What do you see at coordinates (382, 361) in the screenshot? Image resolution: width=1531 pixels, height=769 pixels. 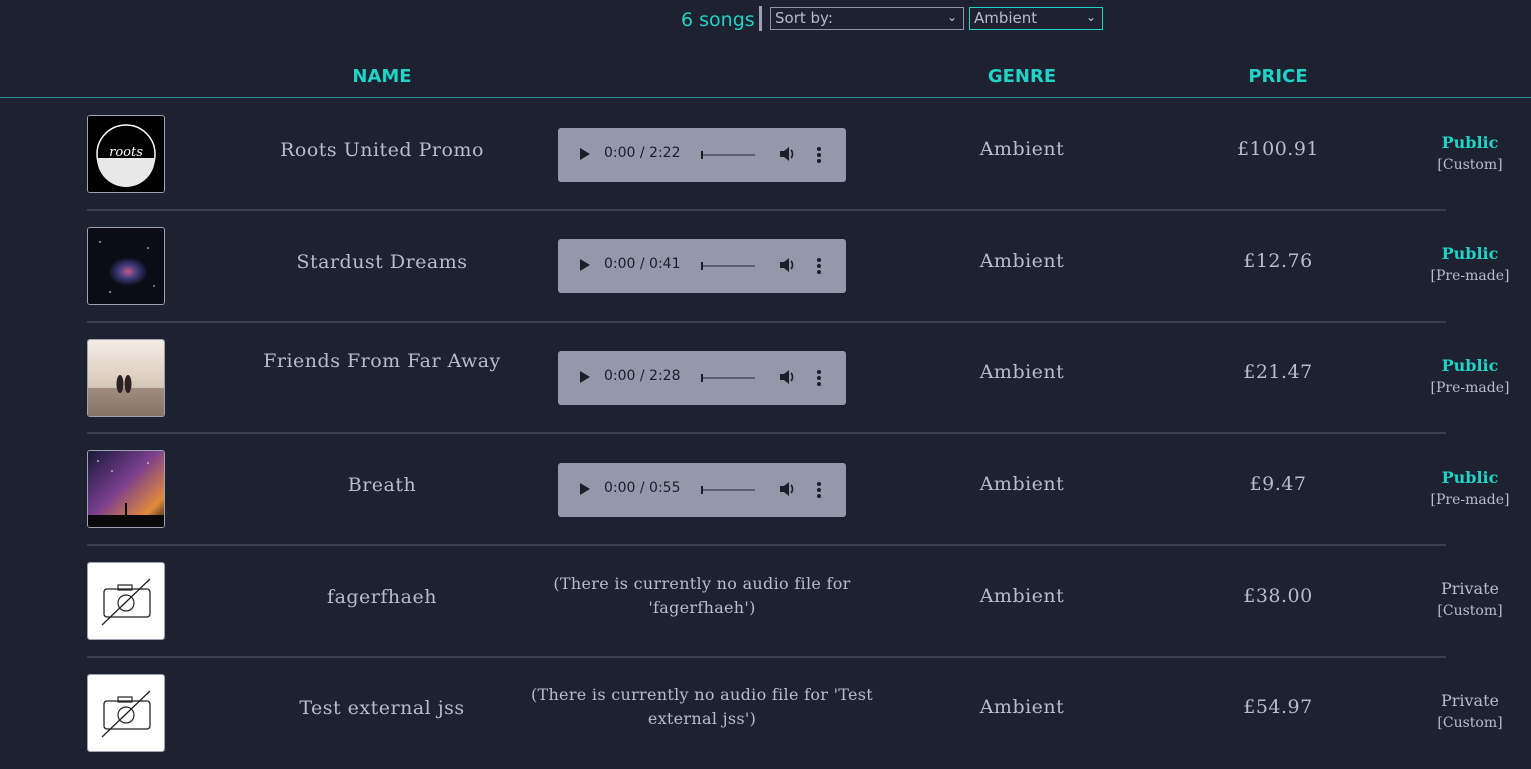 I see `song-name: Friends From Far Away` at bounding box center [382, 361].